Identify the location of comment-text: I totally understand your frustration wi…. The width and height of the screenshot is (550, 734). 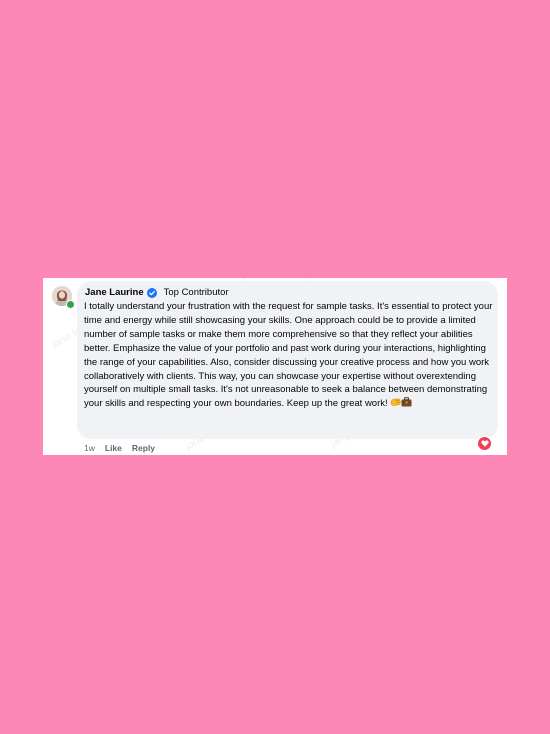
(288, 355).